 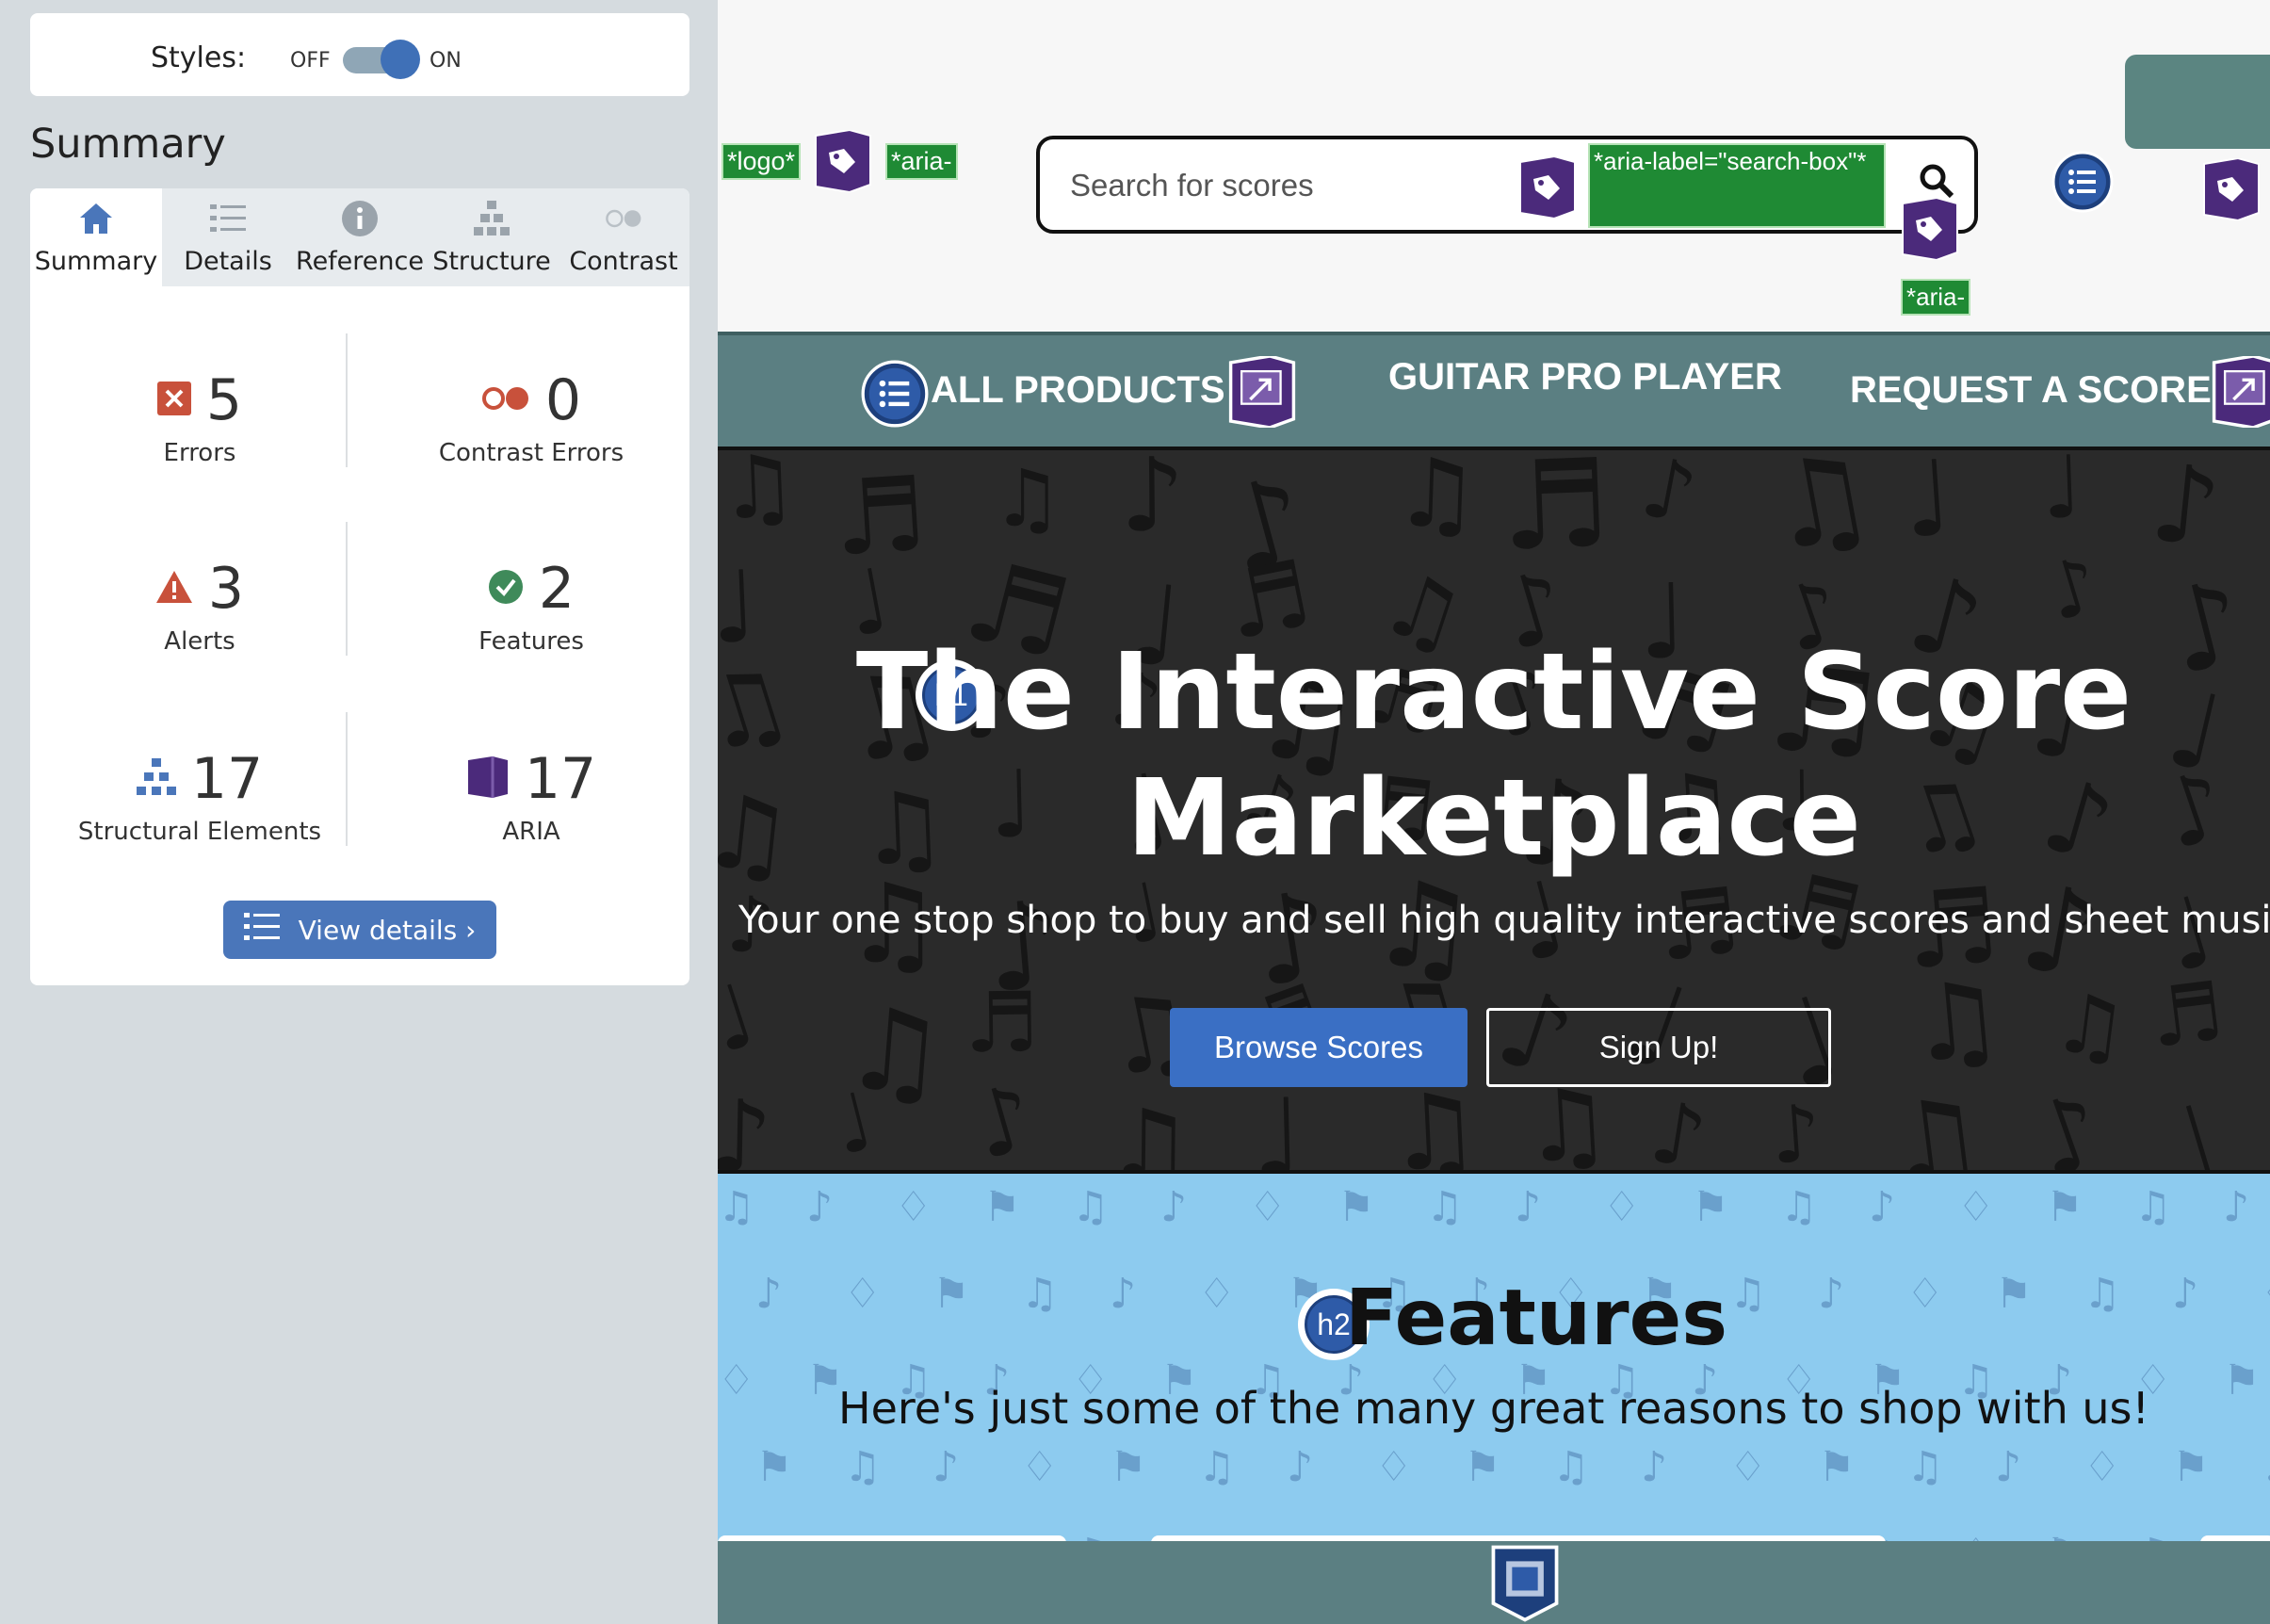 I want to click on tab-summary: Summary, so click(x=96, y=237).